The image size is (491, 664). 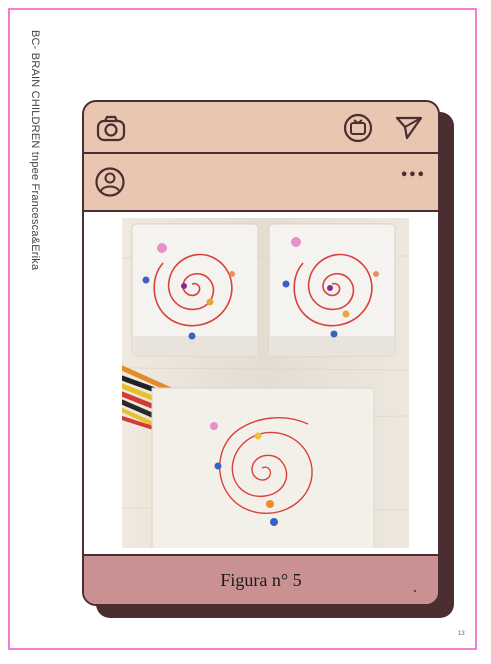 What do you see at coordinates (35, 150) in the screenshot?
I see `side-text: BC- BRAIN CHILDREN tnpee Francesca&Erika` at bounding box center [35, 150].